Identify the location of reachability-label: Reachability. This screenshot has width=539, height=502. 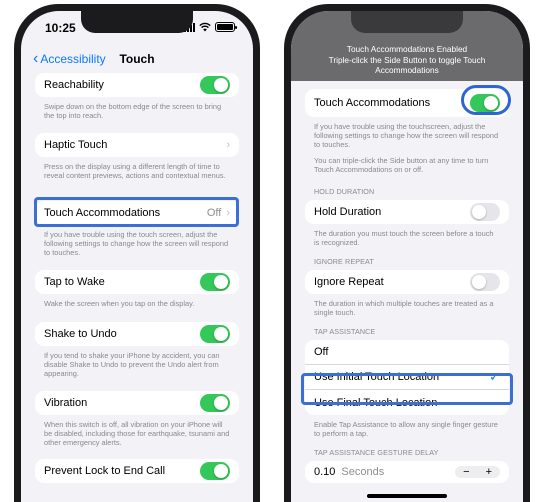
(74, 85).